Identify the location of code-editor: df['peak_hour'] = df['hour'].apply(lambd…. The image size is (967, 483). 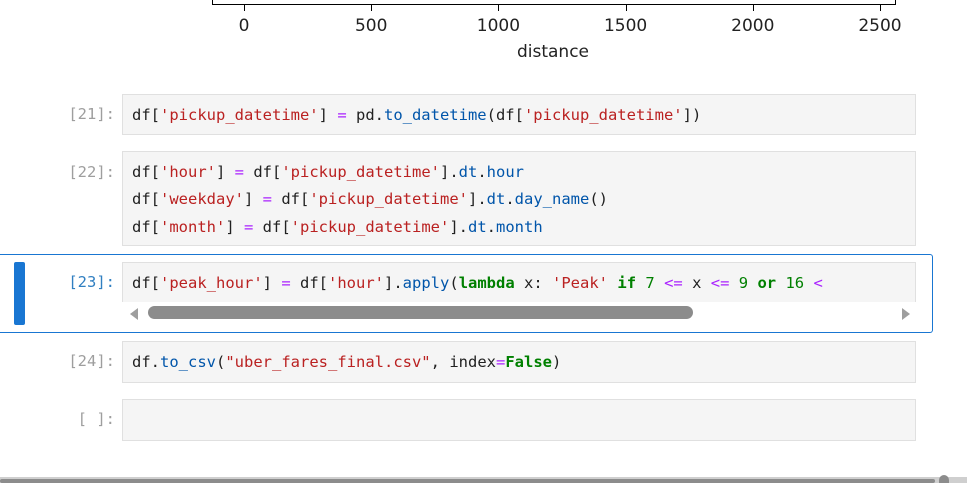
(519, 282).